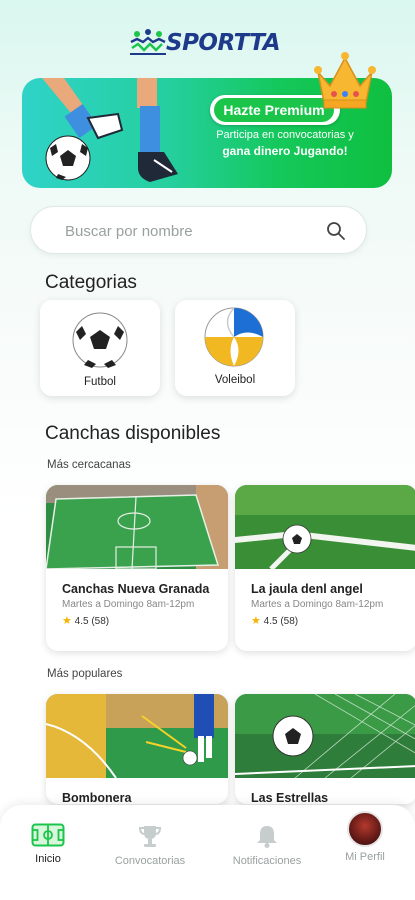 The image size is (415, 900). What do you see at coordinates (150, 836) in the screenshot?
I see `trophy-icon` at bounding box center [150, 836].